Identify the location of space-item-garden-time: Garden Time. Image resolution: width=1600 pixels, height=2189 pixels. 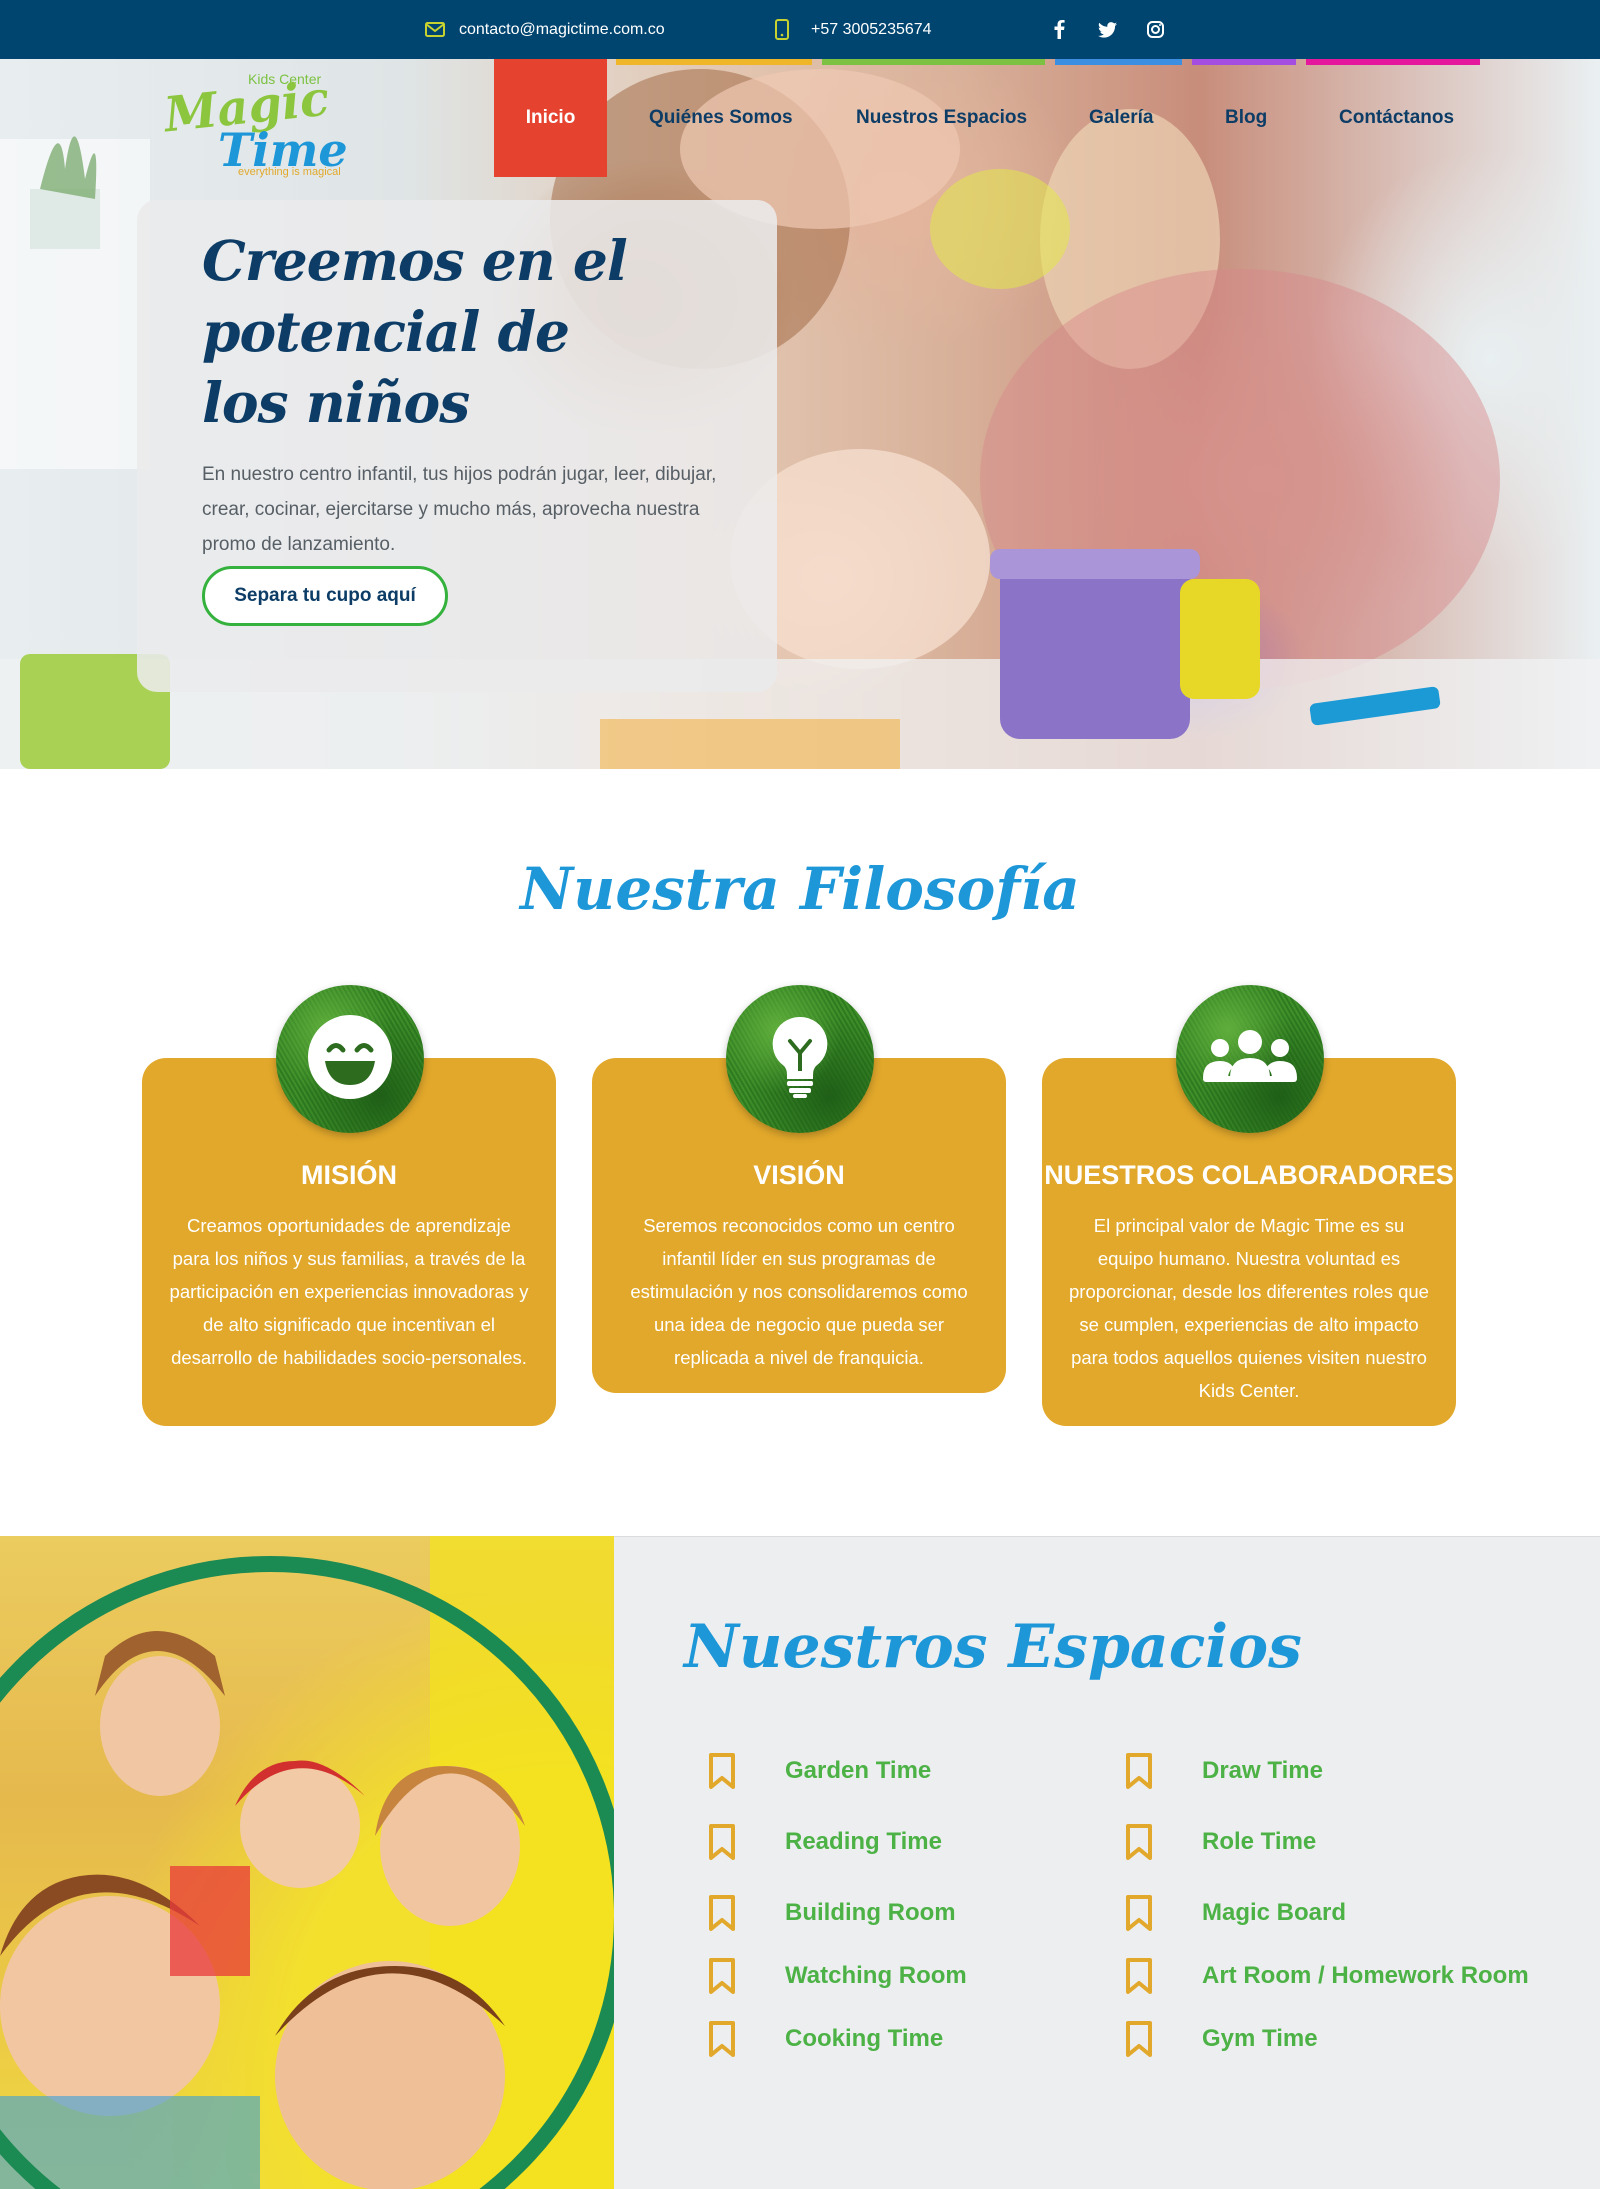
(819, 1771).